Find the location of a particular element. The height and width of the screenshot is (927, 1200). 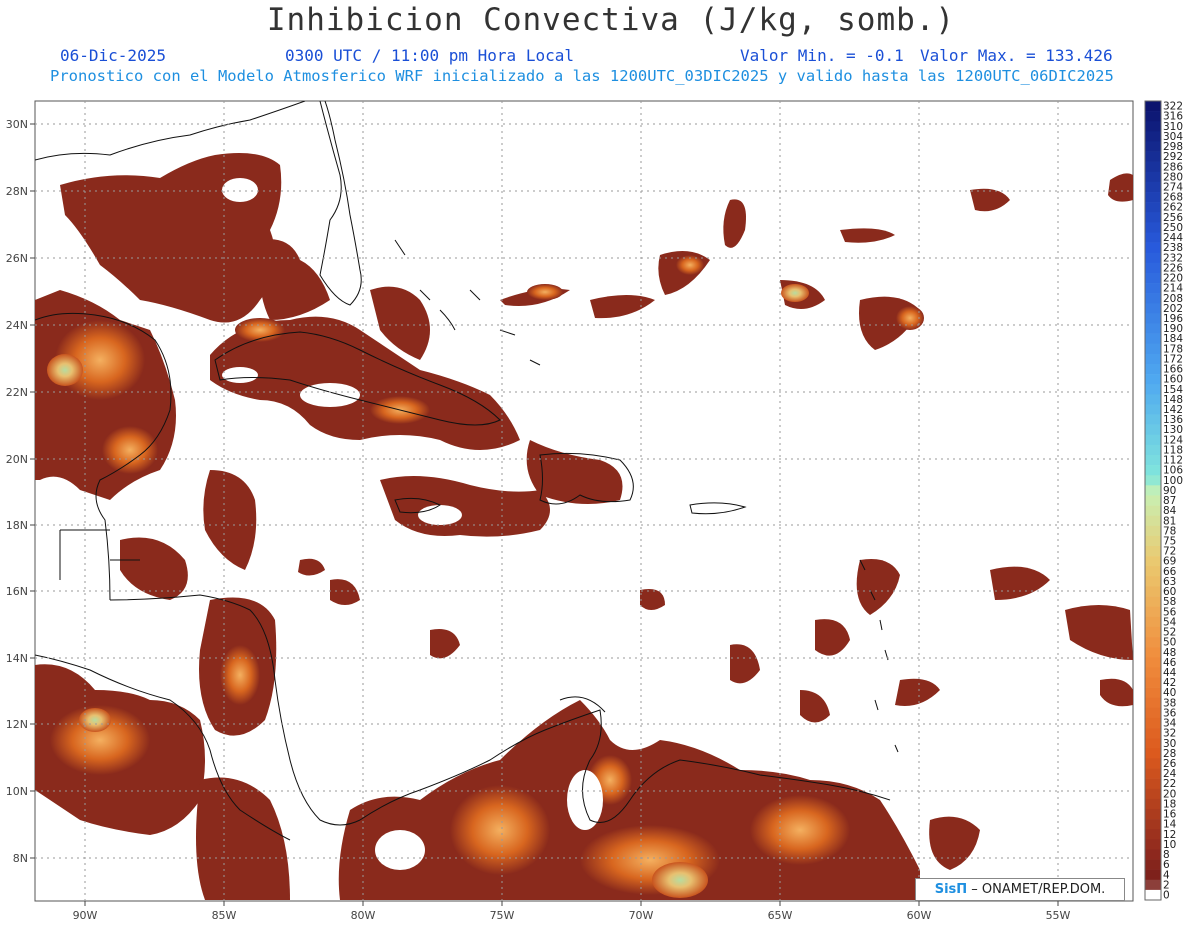

lat-tick-label: 22N is located at coordinates (17, 392).